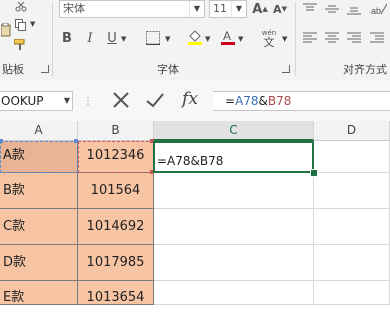 The width and height of the screenshot is (390, 315). What do you see at coordinates (39, 191) in the screenshot?
I see `cell-a: B款` at bounding box center [39, 191].